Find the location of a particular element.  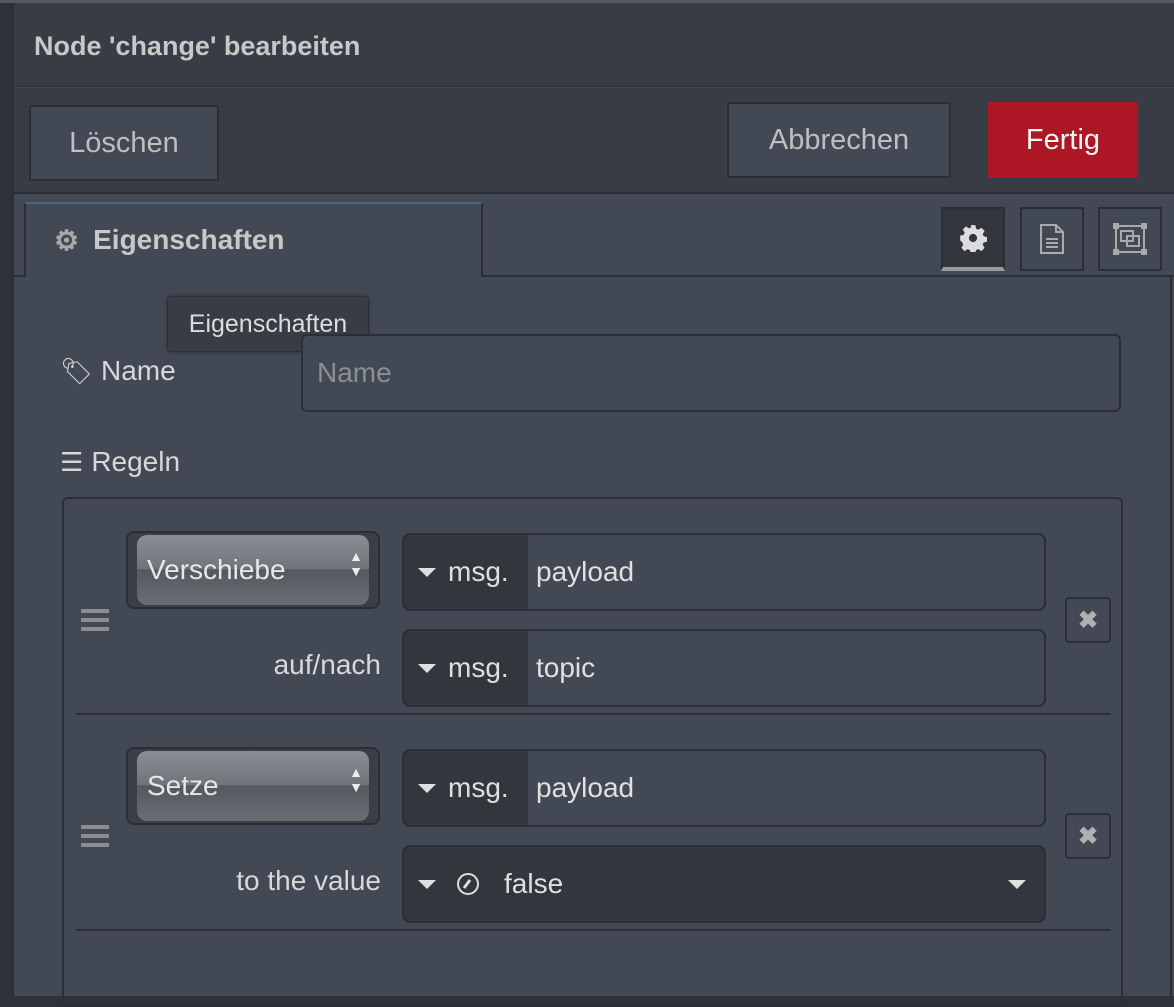

properties-tab-button is located at coordinates (973, 239).